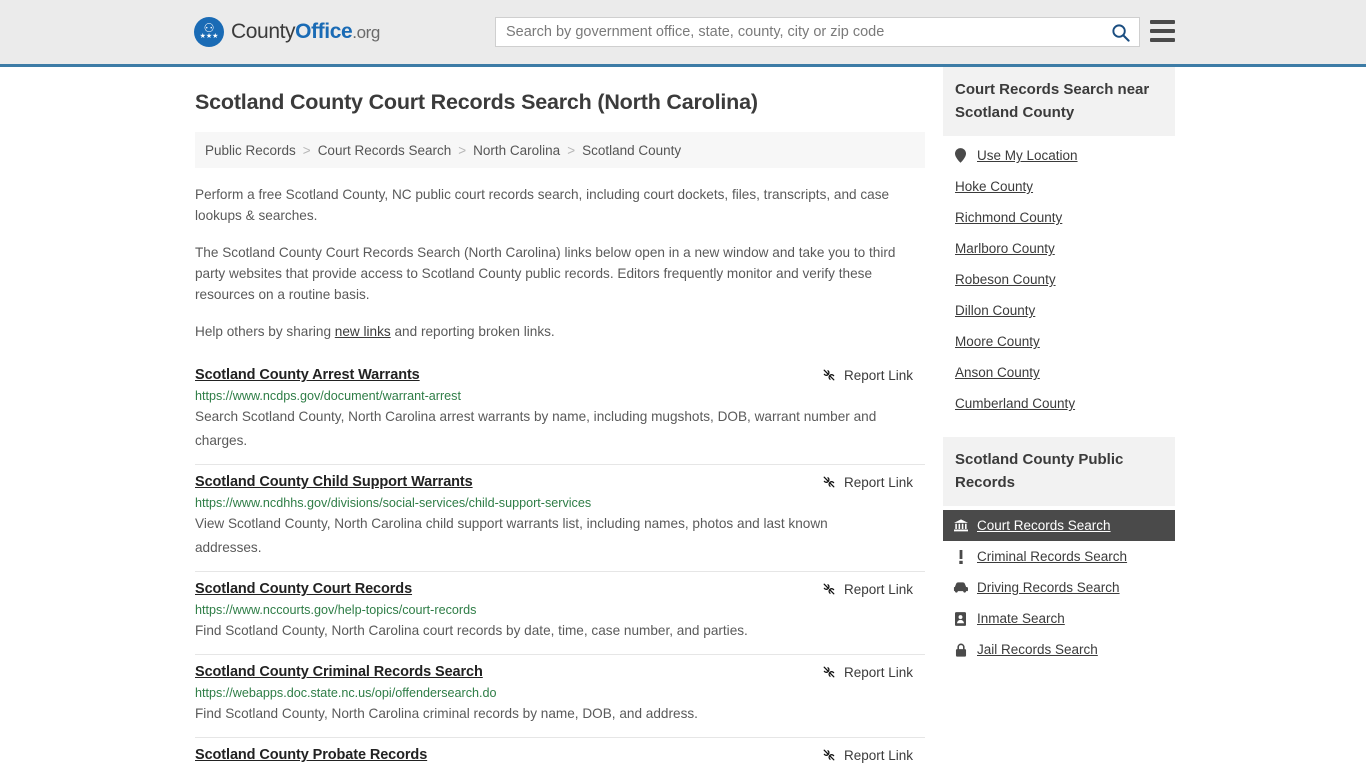  Describe the element at coordinates (1009, 217) in the screenshot. I see `sidebar-item-label: Richmond County` at that location.